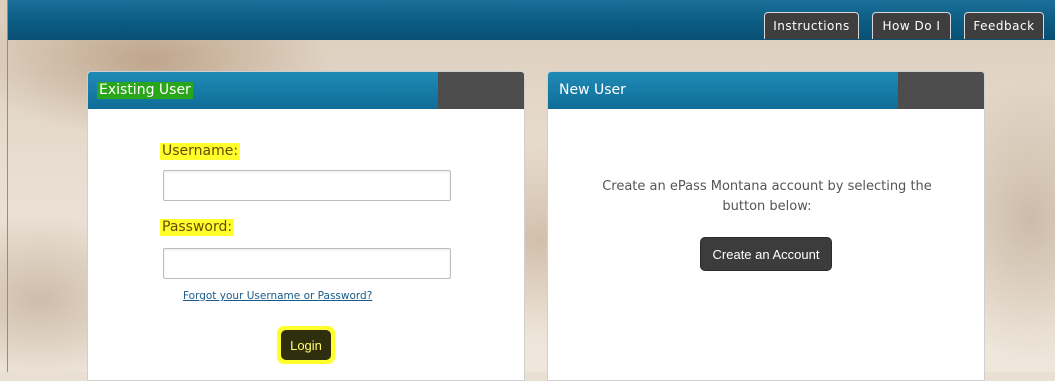 The image size is (1055, 381). I want to click on left-divider, so click(7, 186).